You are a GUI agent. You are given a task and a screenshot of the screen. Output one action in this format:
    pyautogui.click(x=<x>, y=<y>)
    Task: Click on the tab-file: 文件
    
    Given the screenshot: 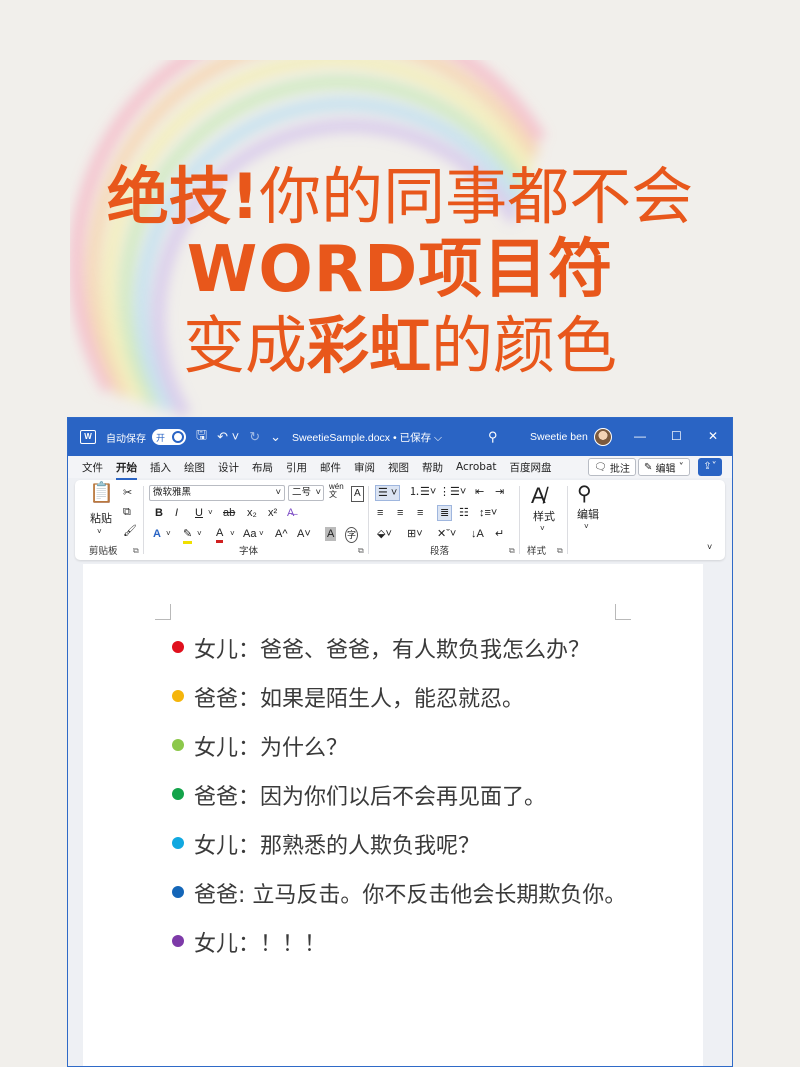 What is the action you would take?
    pyautogui.click(x=92, y=467)
    